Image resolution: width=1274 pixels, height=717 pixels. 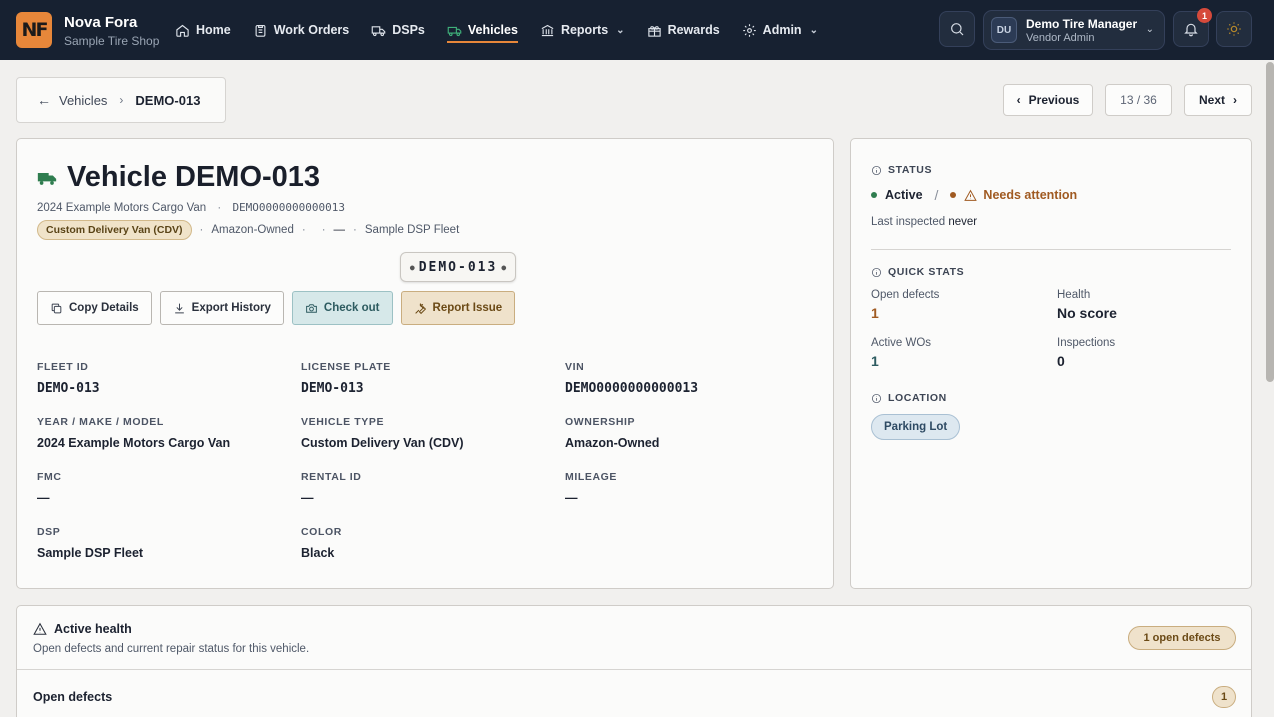 I want to click on breadcrumb: ← Vehicles › DEMO-013, so click(x=121, y=100).